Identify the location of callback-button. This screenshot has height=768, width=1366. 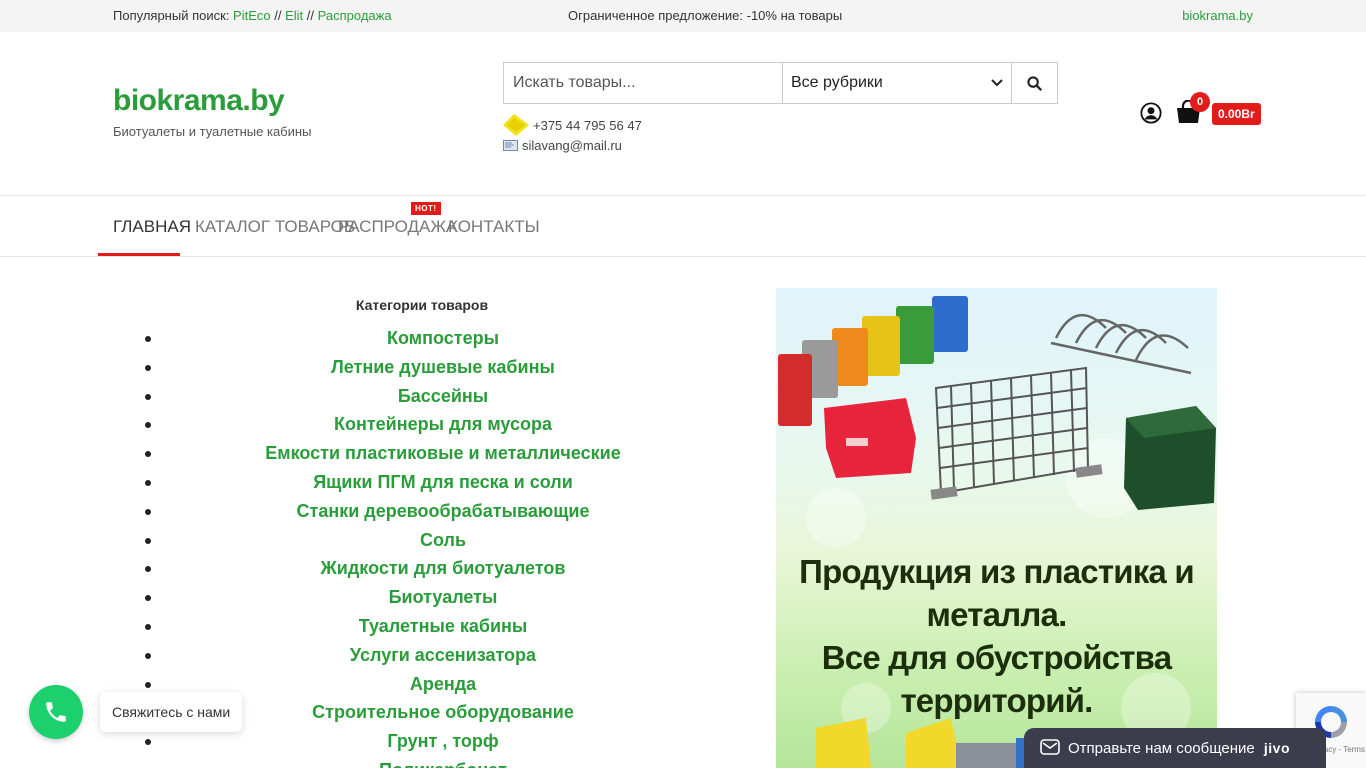
(56, 712).